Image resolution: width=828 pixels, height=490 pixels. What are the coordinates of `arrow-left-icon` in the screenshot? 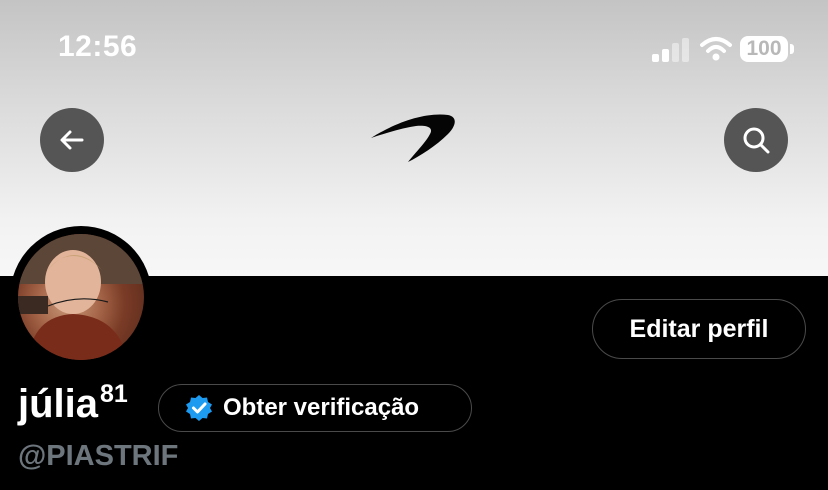 It's located at (72, 140).